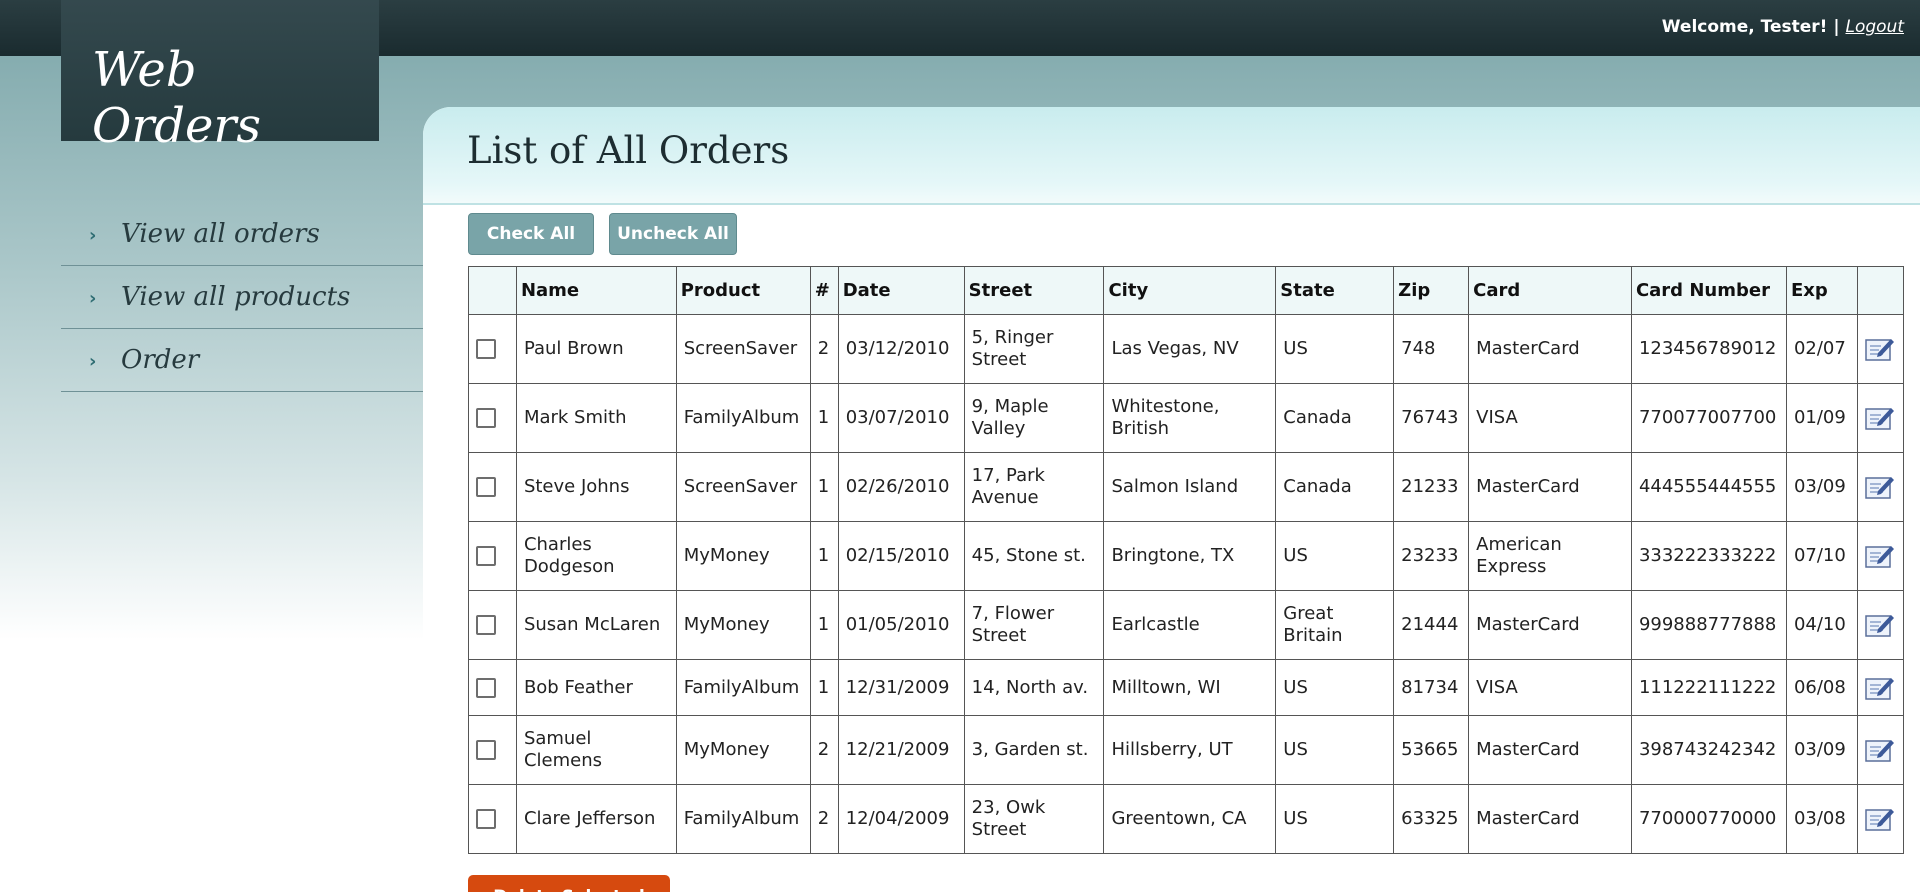 This screenshot has width=1920, height=892. I want to click on sidebar-item-order: › Order, so click(242, 360).